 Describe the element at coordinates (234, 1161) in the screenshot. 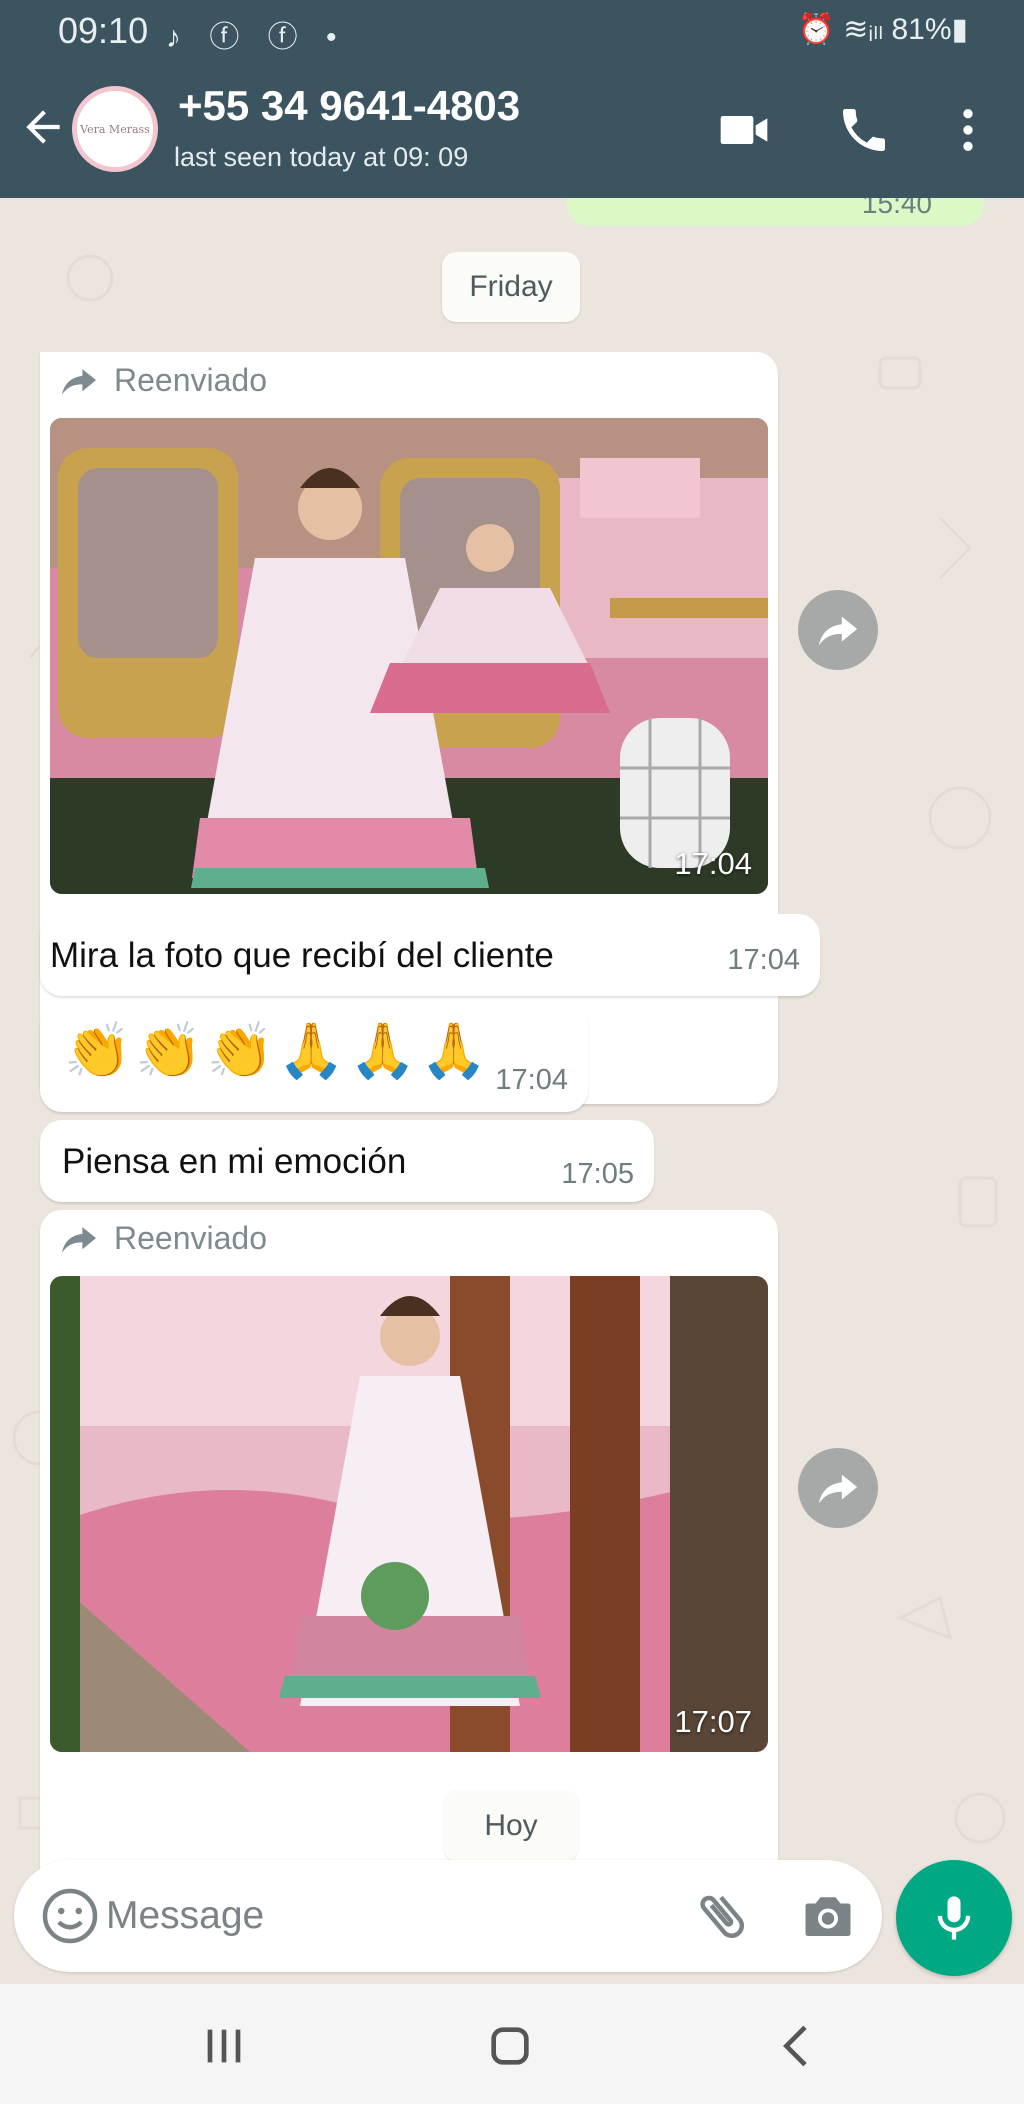

I see `message-text: Piensa en mi emoción` at that location.